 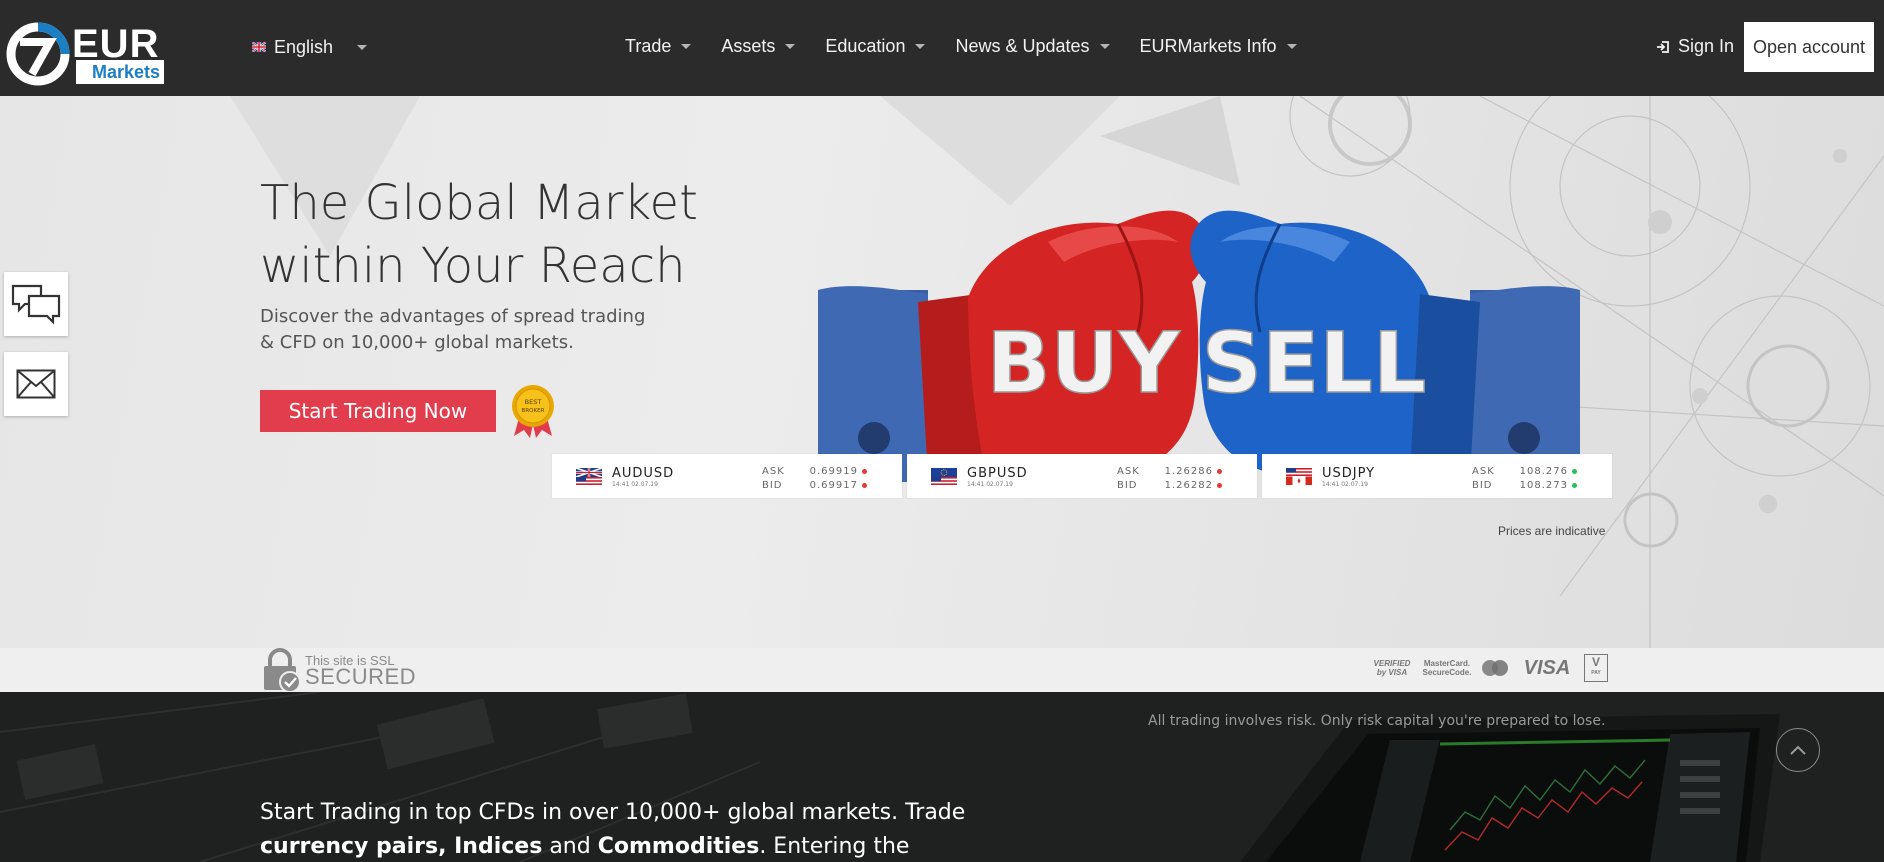 What do you see at coordinates (814, 471) in the screenshot?
I see `ticker-ask-row: ASK 0.69919` at bounding box center [814, 471].